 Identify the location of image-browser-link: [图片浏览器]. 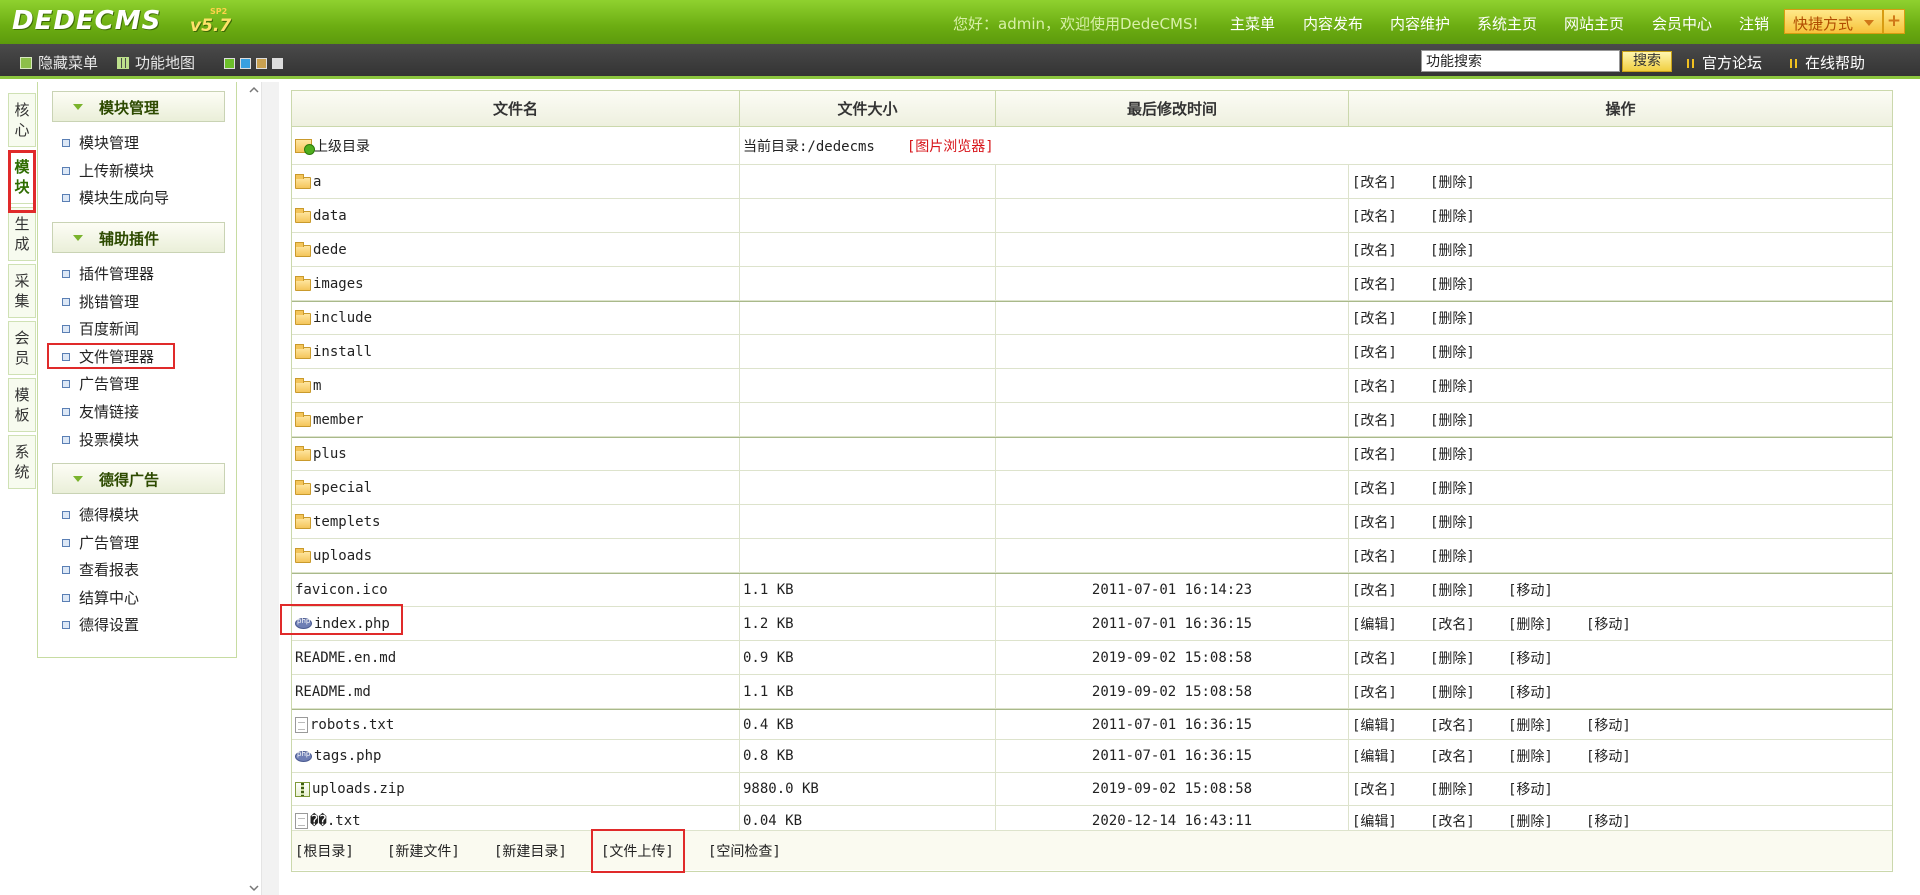
(950, 146).